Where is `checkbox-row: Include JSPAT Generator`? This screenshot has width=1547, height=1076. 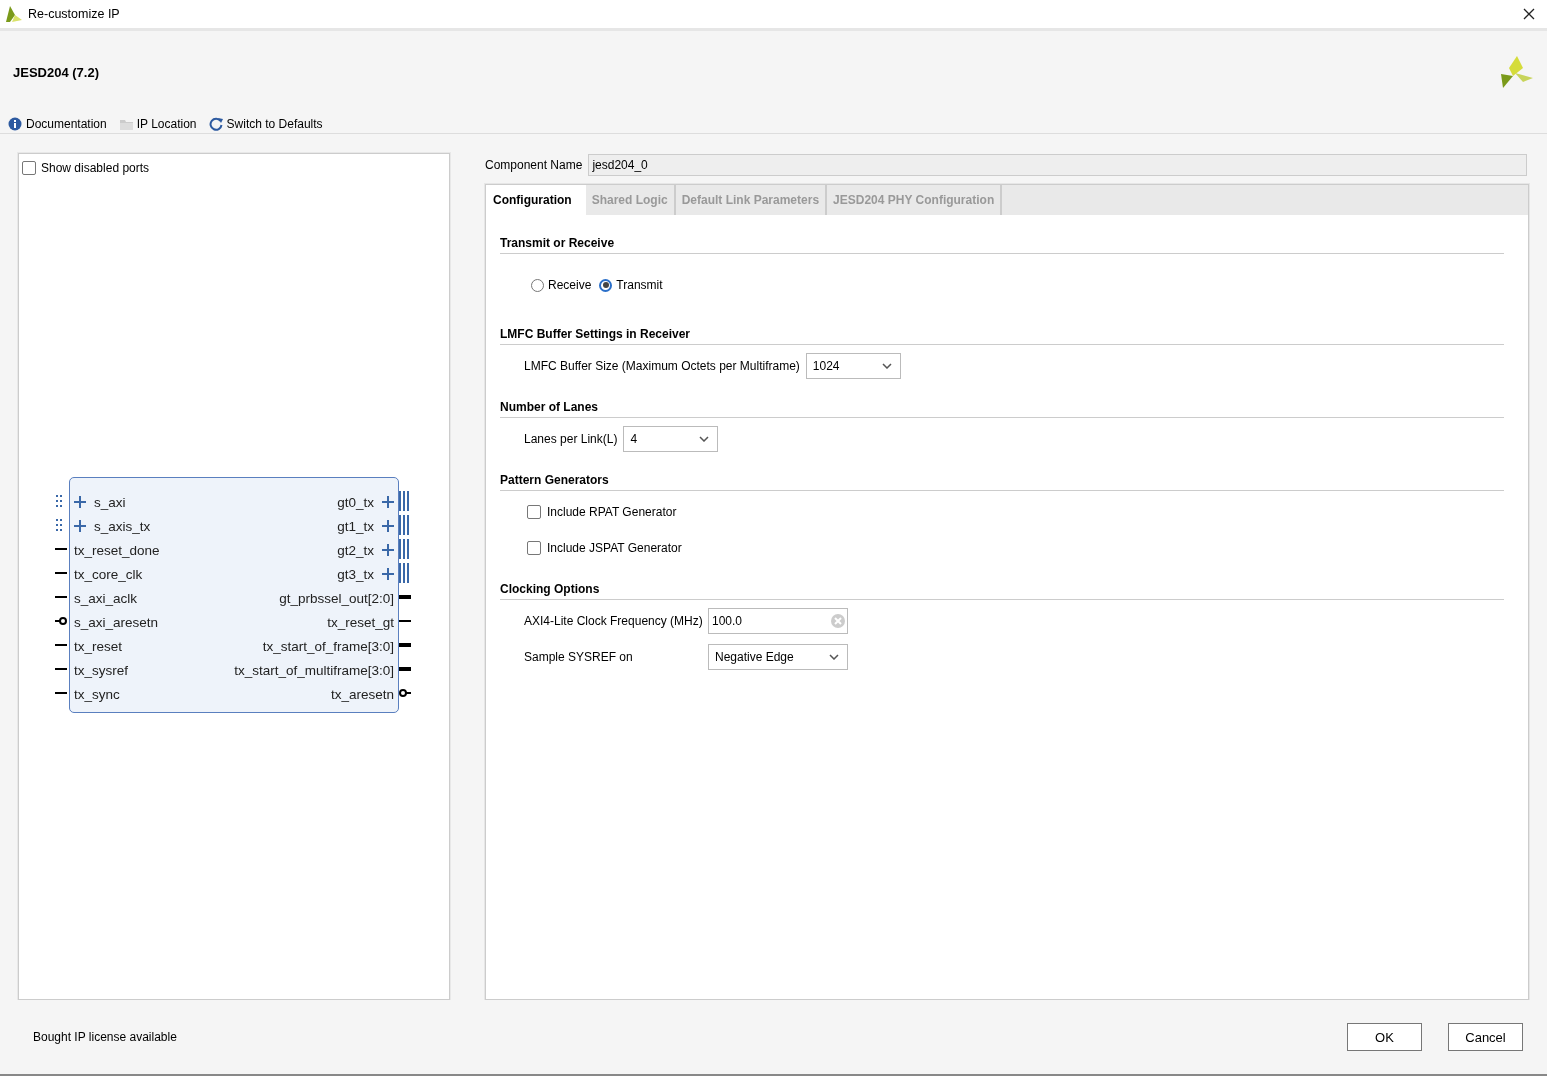 checkbox-row: Include JSPAT Generator is located at coordinates (1014, 548).